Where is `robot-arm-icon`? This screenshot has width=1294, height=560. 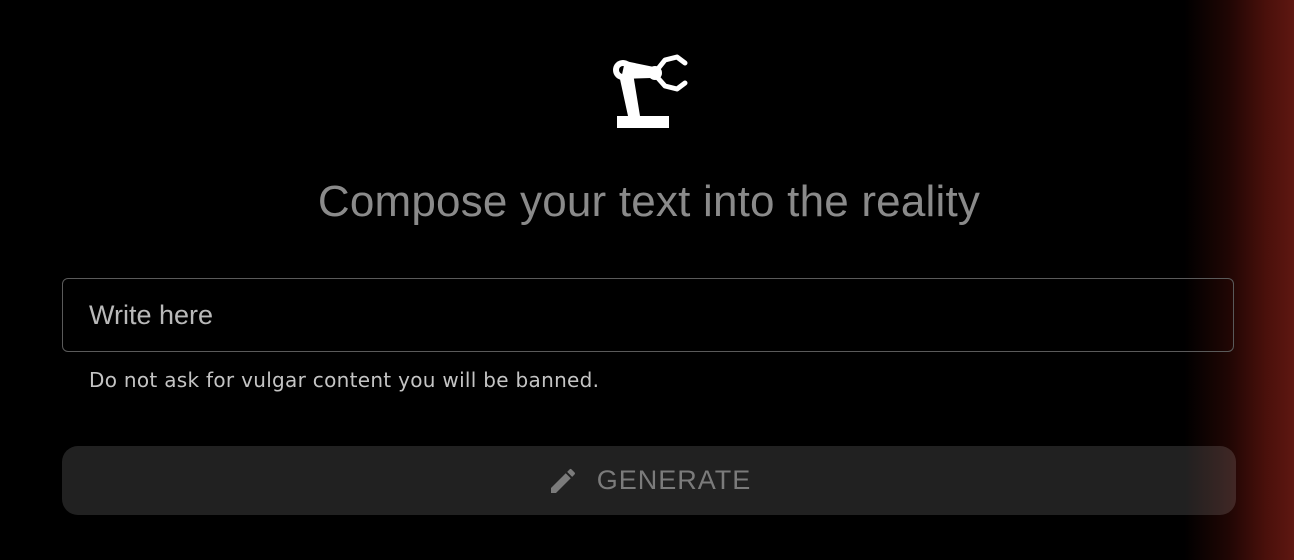 robot-arm-icon is located at coordinates (648, 92).